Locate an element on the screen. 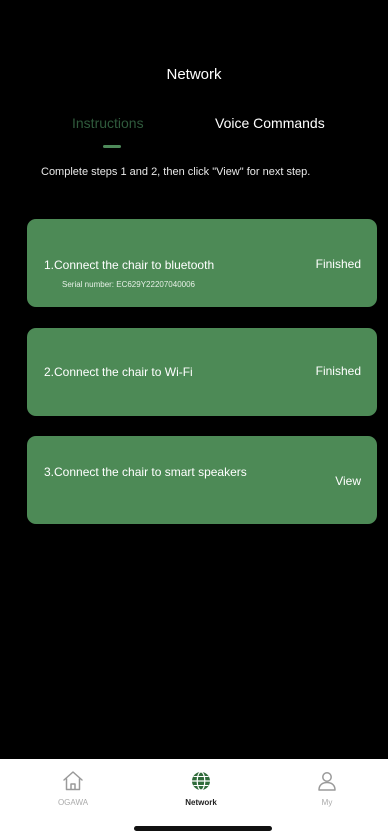 Image resolution: width=388 pixels, height=837 pixels. home-indicator is located at coordinates (203, 828).